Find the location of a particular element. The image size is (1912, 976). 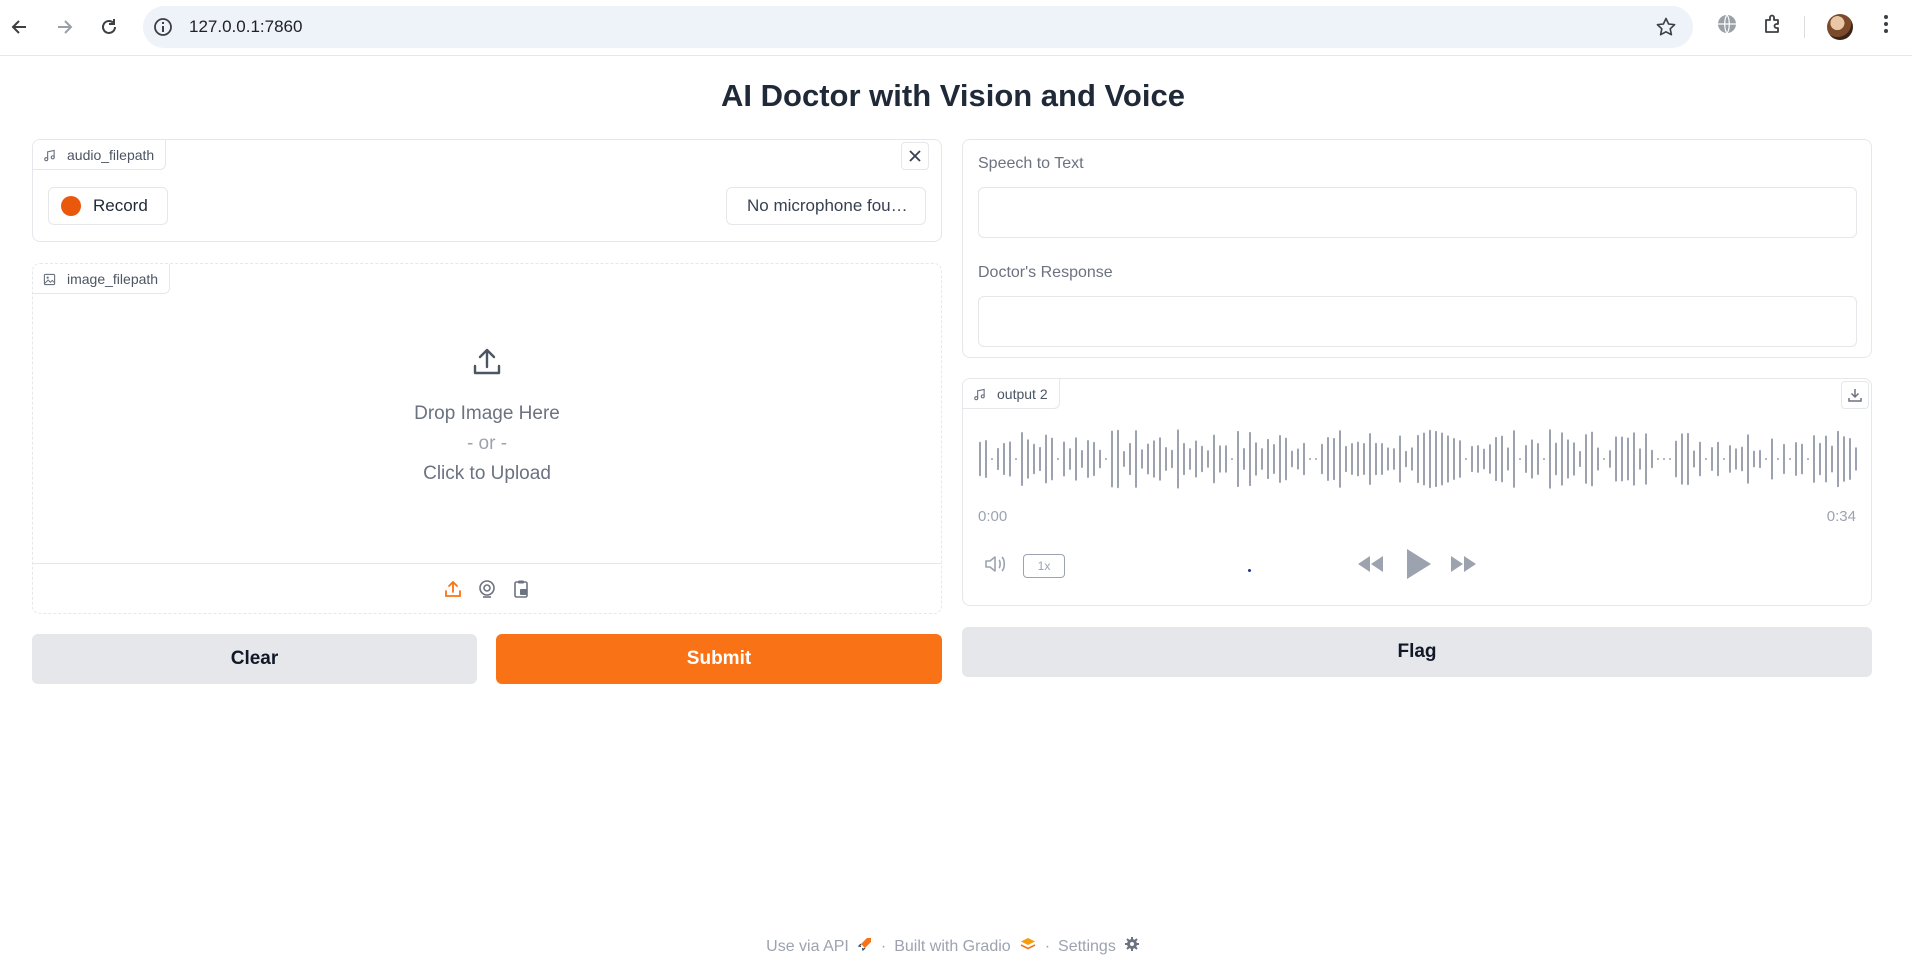

playback-rate-button: 1x is located at coordinates (1044, 566).